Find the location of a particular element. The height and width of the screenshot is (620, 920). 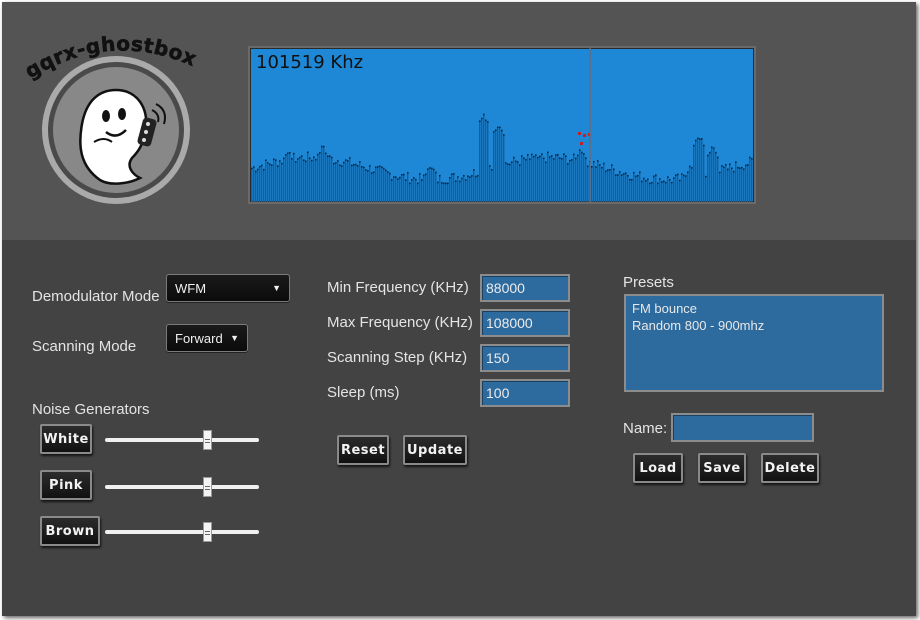

load-preset-button: Load is located at coordinates (658, 468).